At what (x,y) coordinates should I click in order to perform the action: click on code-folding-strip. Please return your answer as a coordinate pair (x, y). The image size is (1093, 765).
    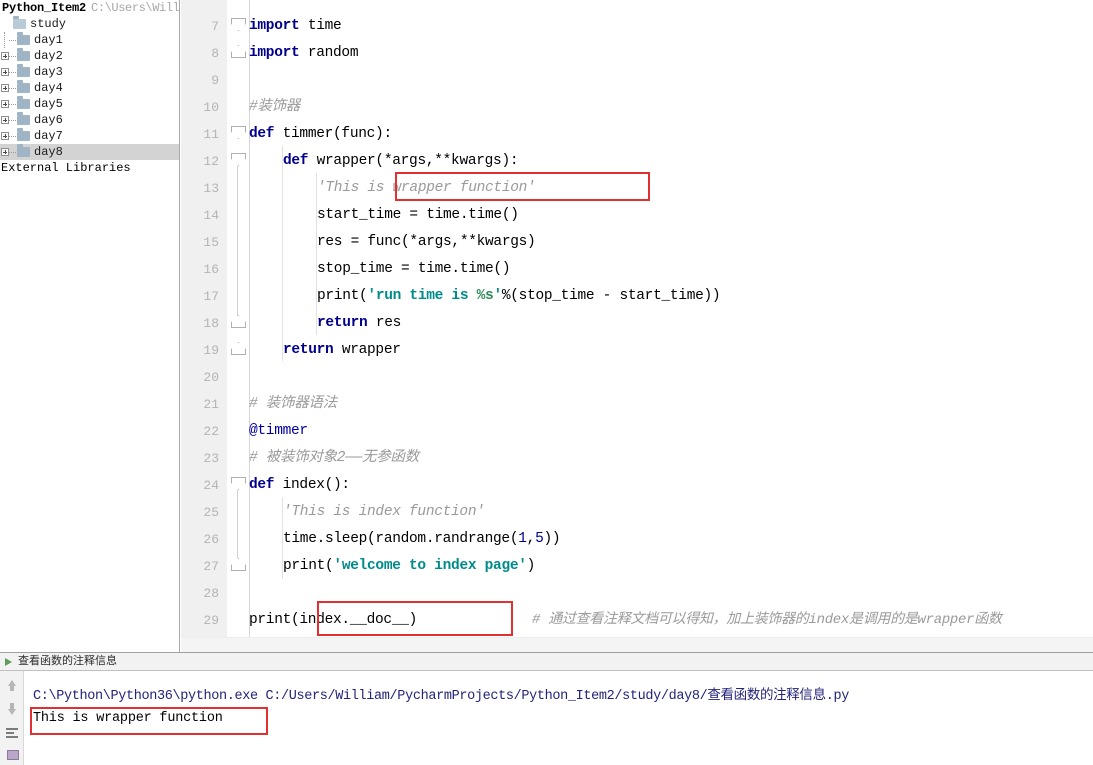
    Looking at the image, I should click on (238, 326).